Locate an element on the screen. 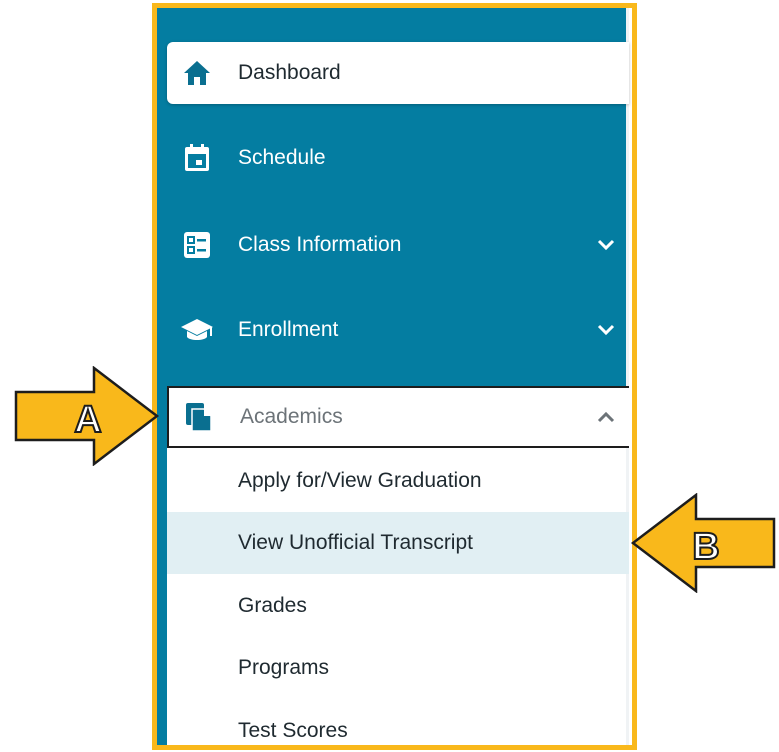 The height and width of the screenshot is (752, 779). sidebar-item-class-information: Class Information is located at coordinates (398, 245).